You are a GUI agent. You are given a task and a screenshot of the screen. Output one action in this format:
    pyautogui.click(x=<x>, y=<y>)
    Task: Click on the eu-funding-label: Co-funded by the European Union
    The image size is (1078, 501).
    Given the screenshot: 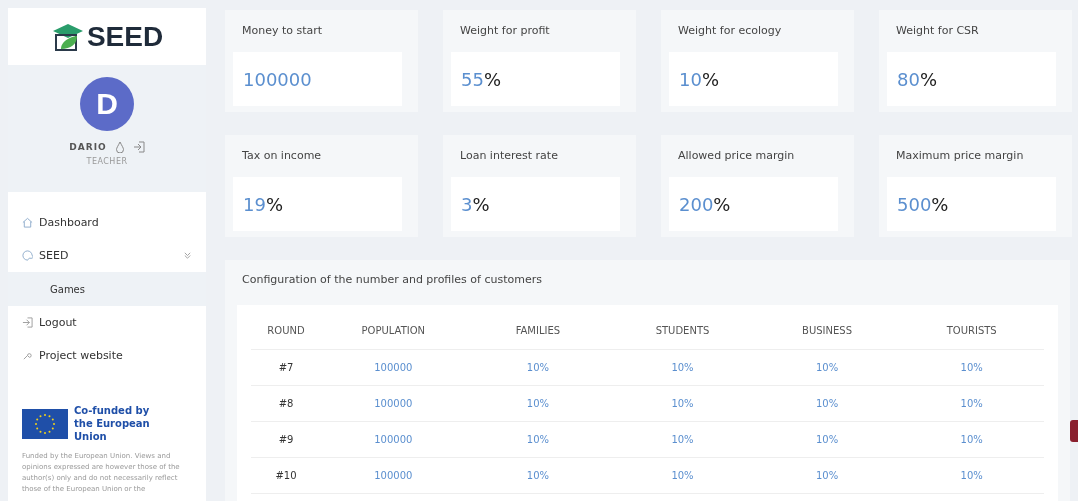 What is the action you would take?
    pyautogui.click(x=112, y=423)
    